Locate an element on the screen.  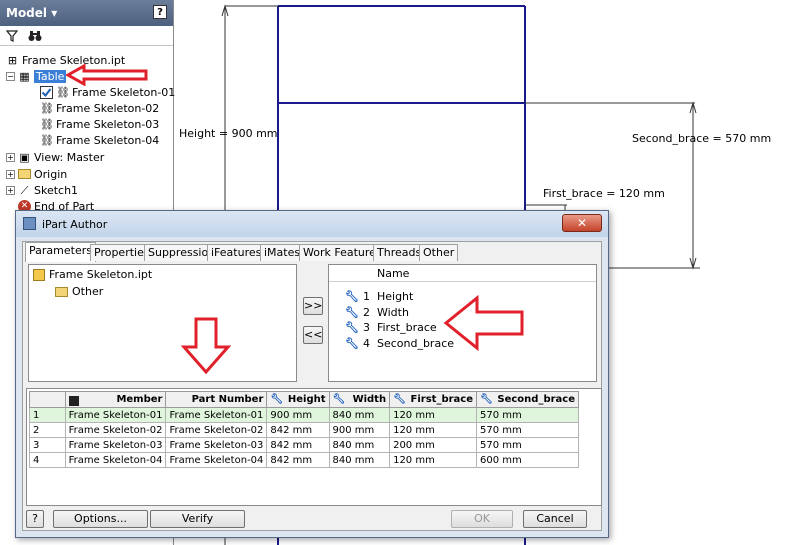
part-cube-icon is located at coordinates (39, 274).